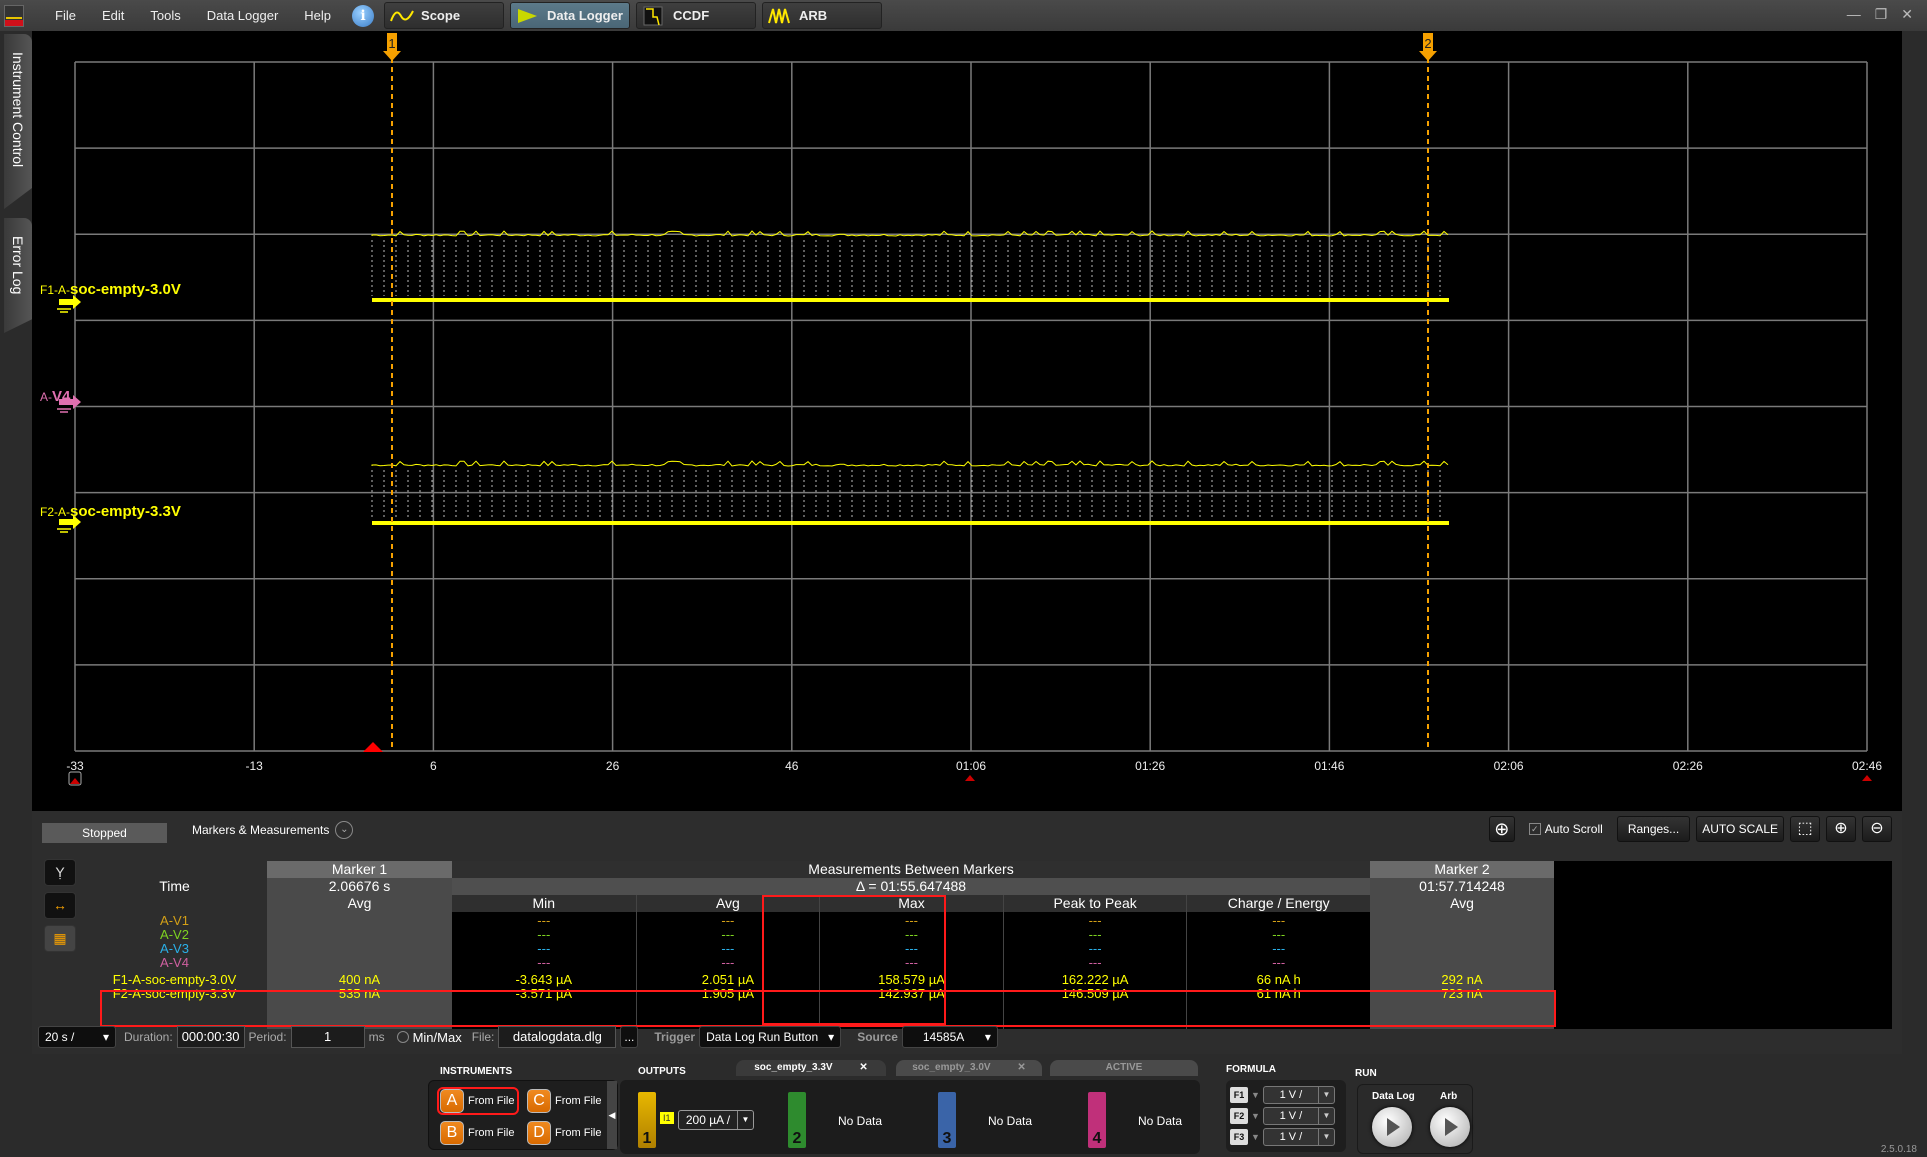  I want to click on run-datalog-button, so click(1392, 1127).